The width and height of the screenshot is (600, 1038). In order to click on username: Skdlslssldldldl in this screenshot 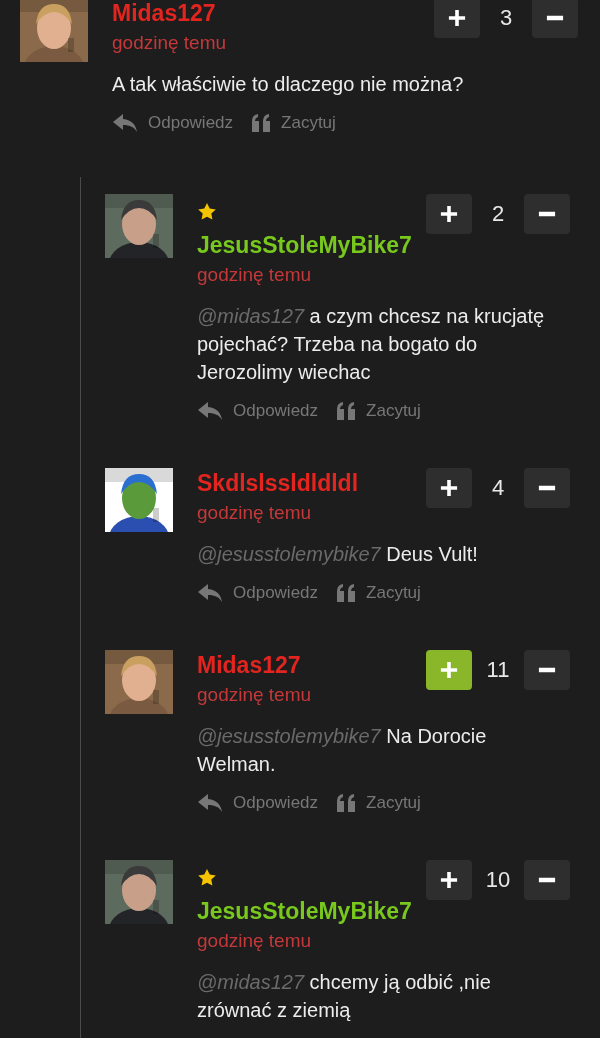, I will do `click(278, 483)`.